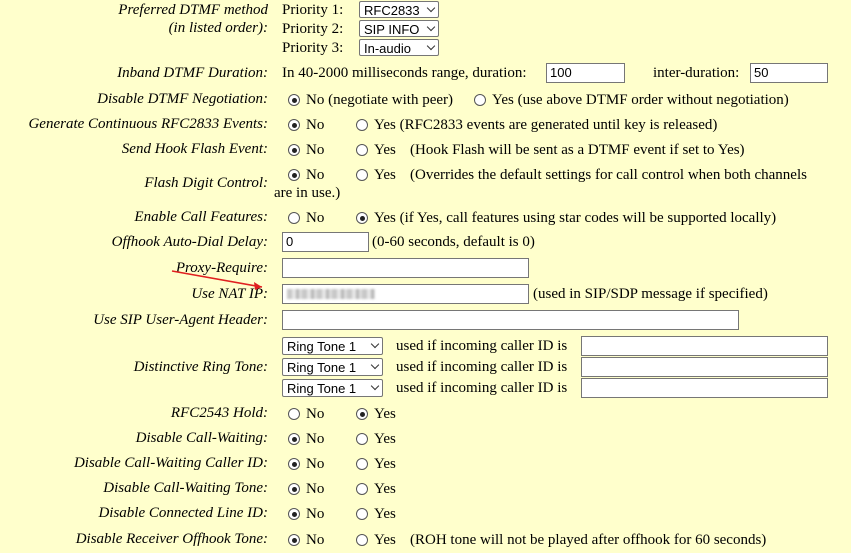 This screenshot has height=553, width=851. I want to click on disable-roh-label: Disable Receiver Offhook Tone:, so click(171, 539).